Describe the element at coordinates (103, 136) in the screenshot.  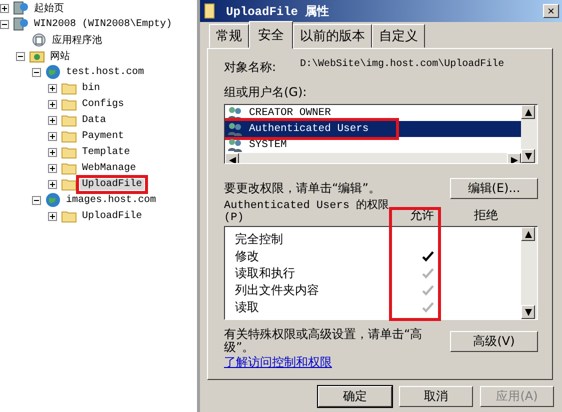
I see `tree-item: Payment` at that location.